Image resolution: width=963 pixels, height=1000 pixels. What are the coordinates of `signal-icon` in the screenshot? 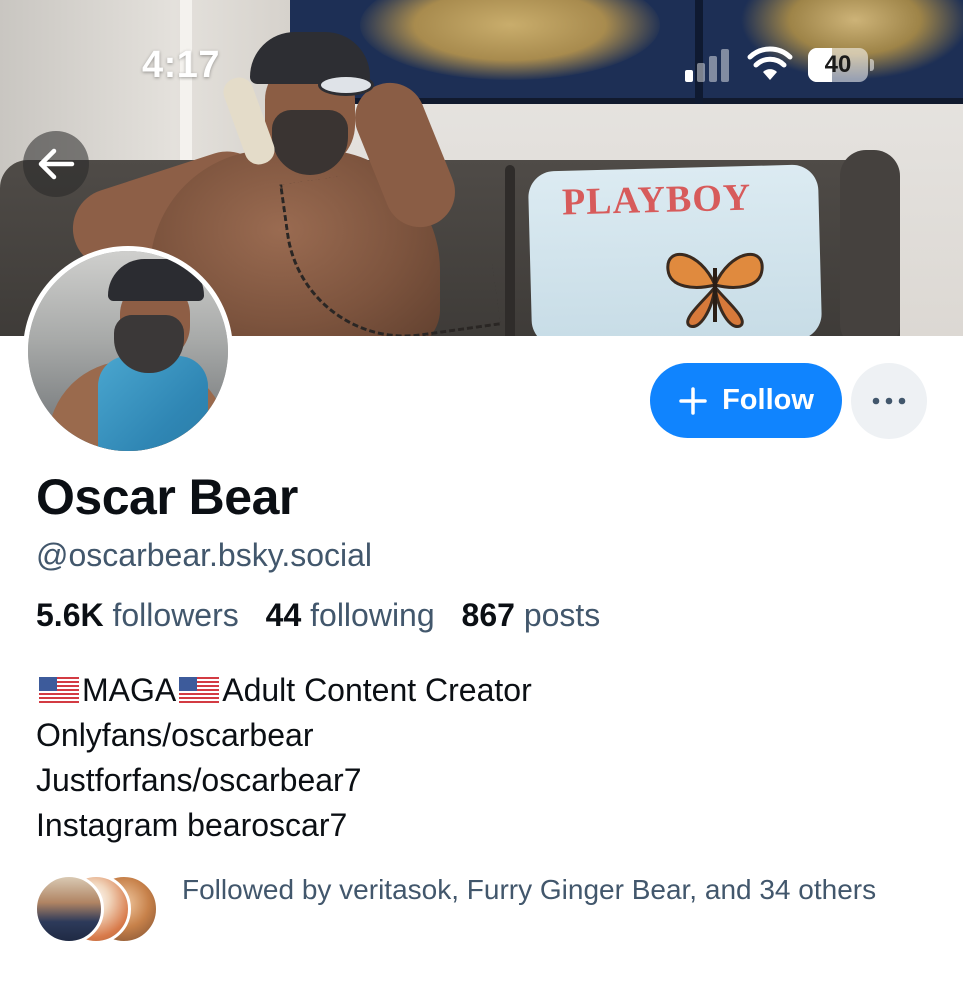 It's located at (707, 65).